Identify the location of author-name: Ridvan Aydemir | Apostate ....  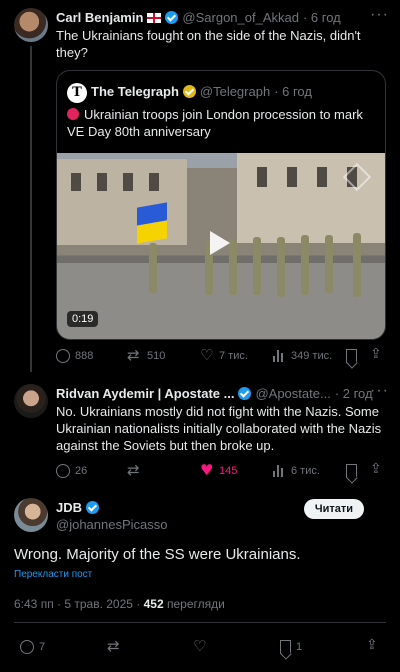
(145, 393).